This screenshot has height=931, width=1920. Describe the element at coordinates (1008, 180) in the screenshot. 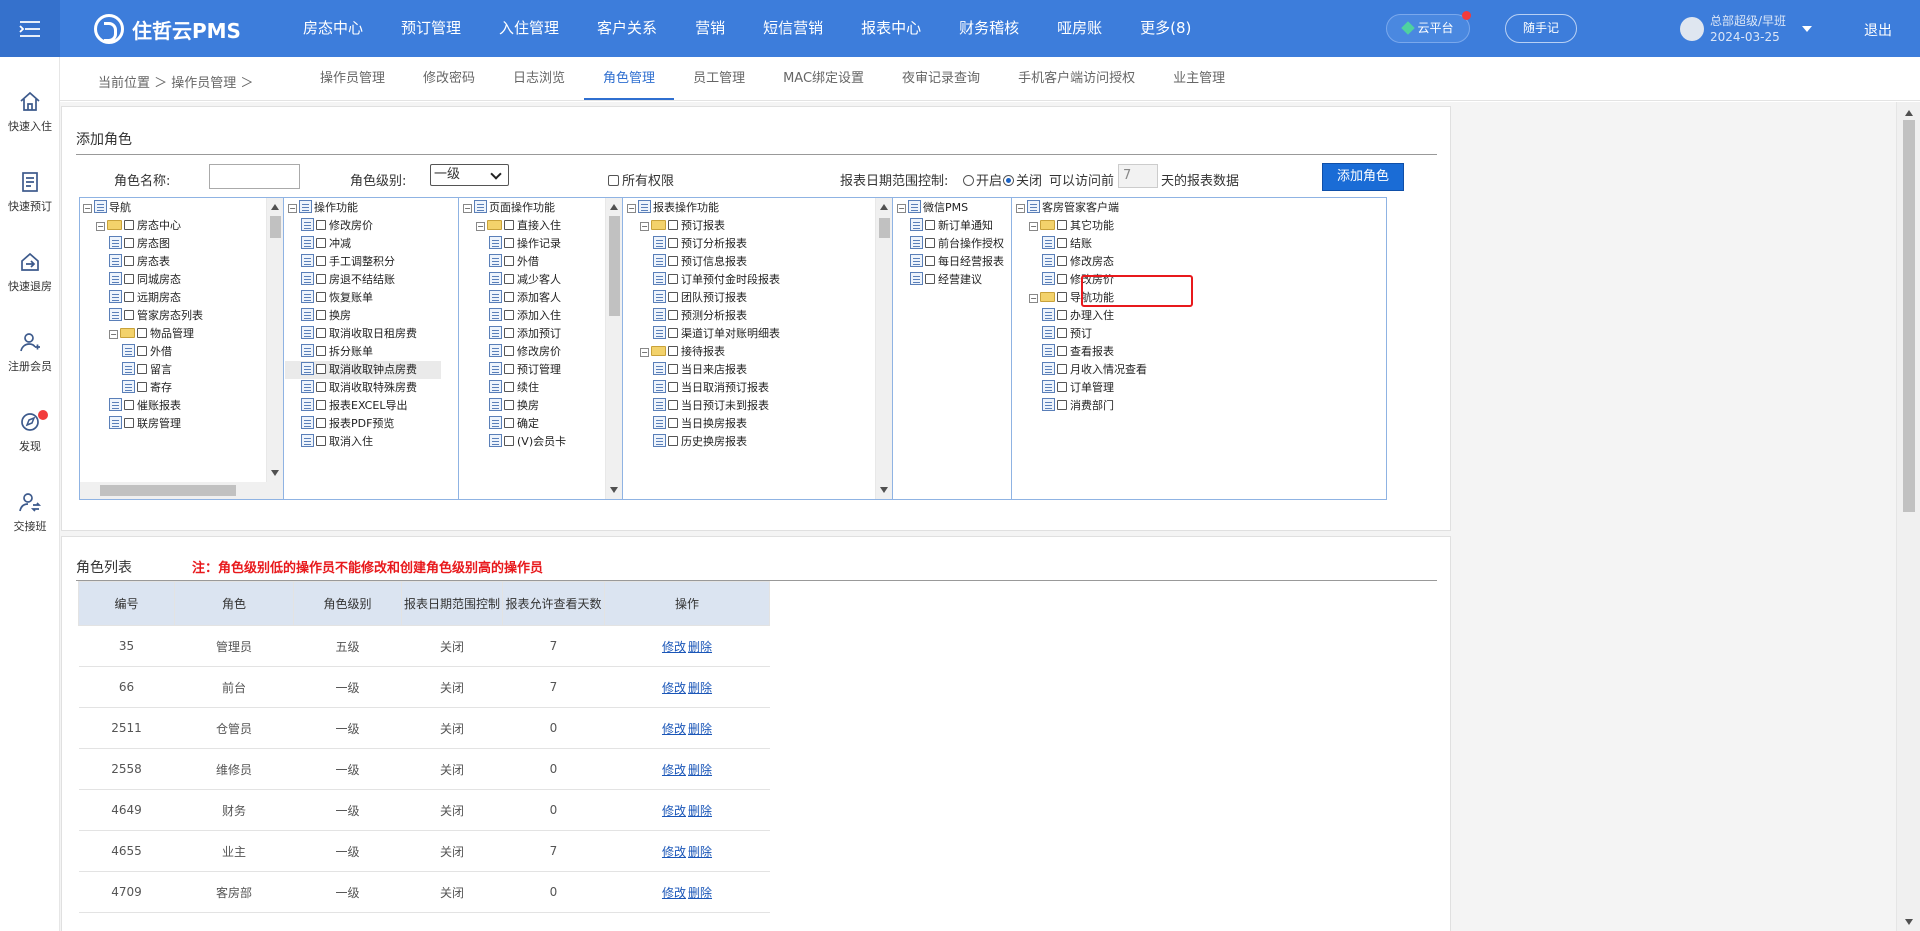

I see `date-control-off-radio` at that location.